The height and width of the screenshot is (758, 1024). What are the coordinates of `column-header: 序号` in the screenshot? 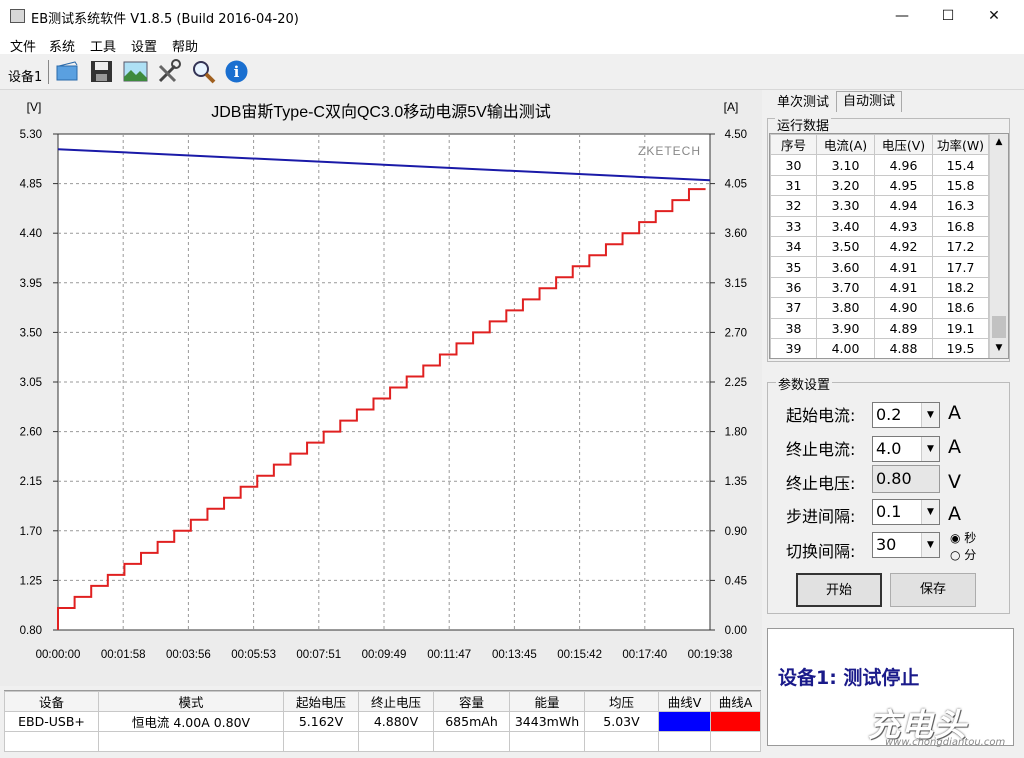 It's located at (793, 145).